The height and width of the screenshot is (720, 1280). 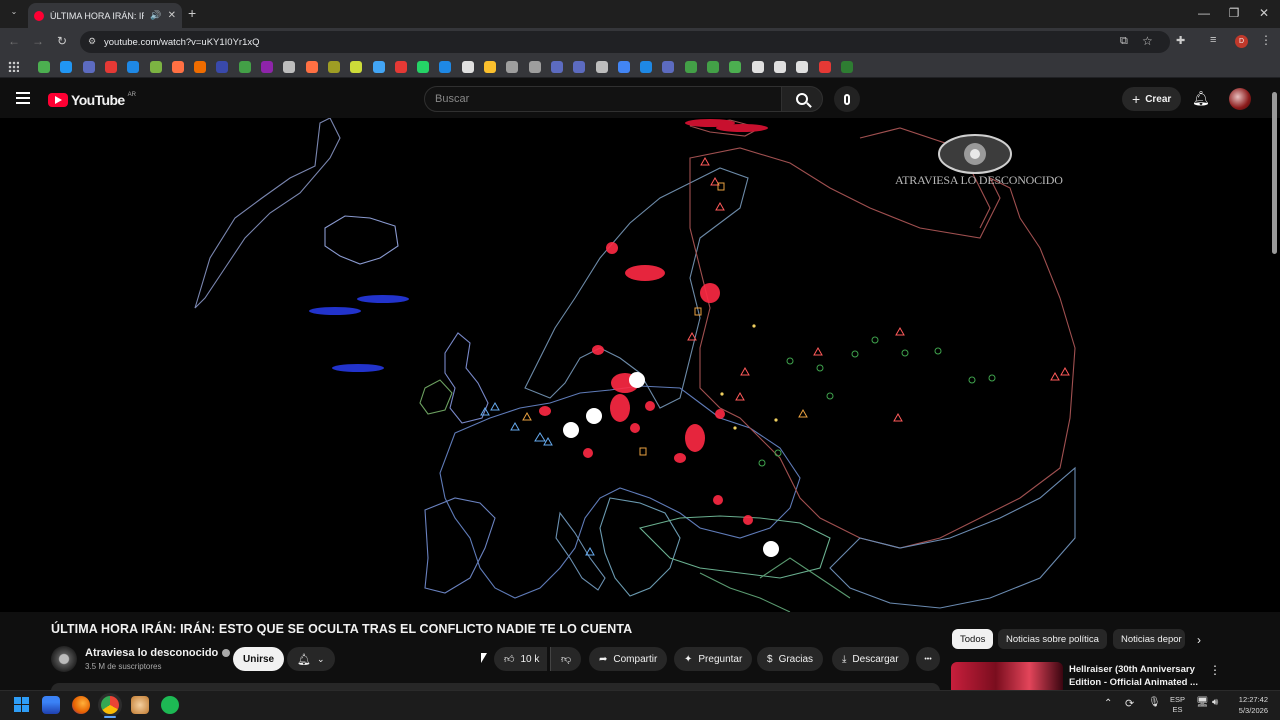 What do you see at coordinates (1241, 41) in the screenshot?
I see `profile-avatar-icon: D` at bounding box center [1241, 41].